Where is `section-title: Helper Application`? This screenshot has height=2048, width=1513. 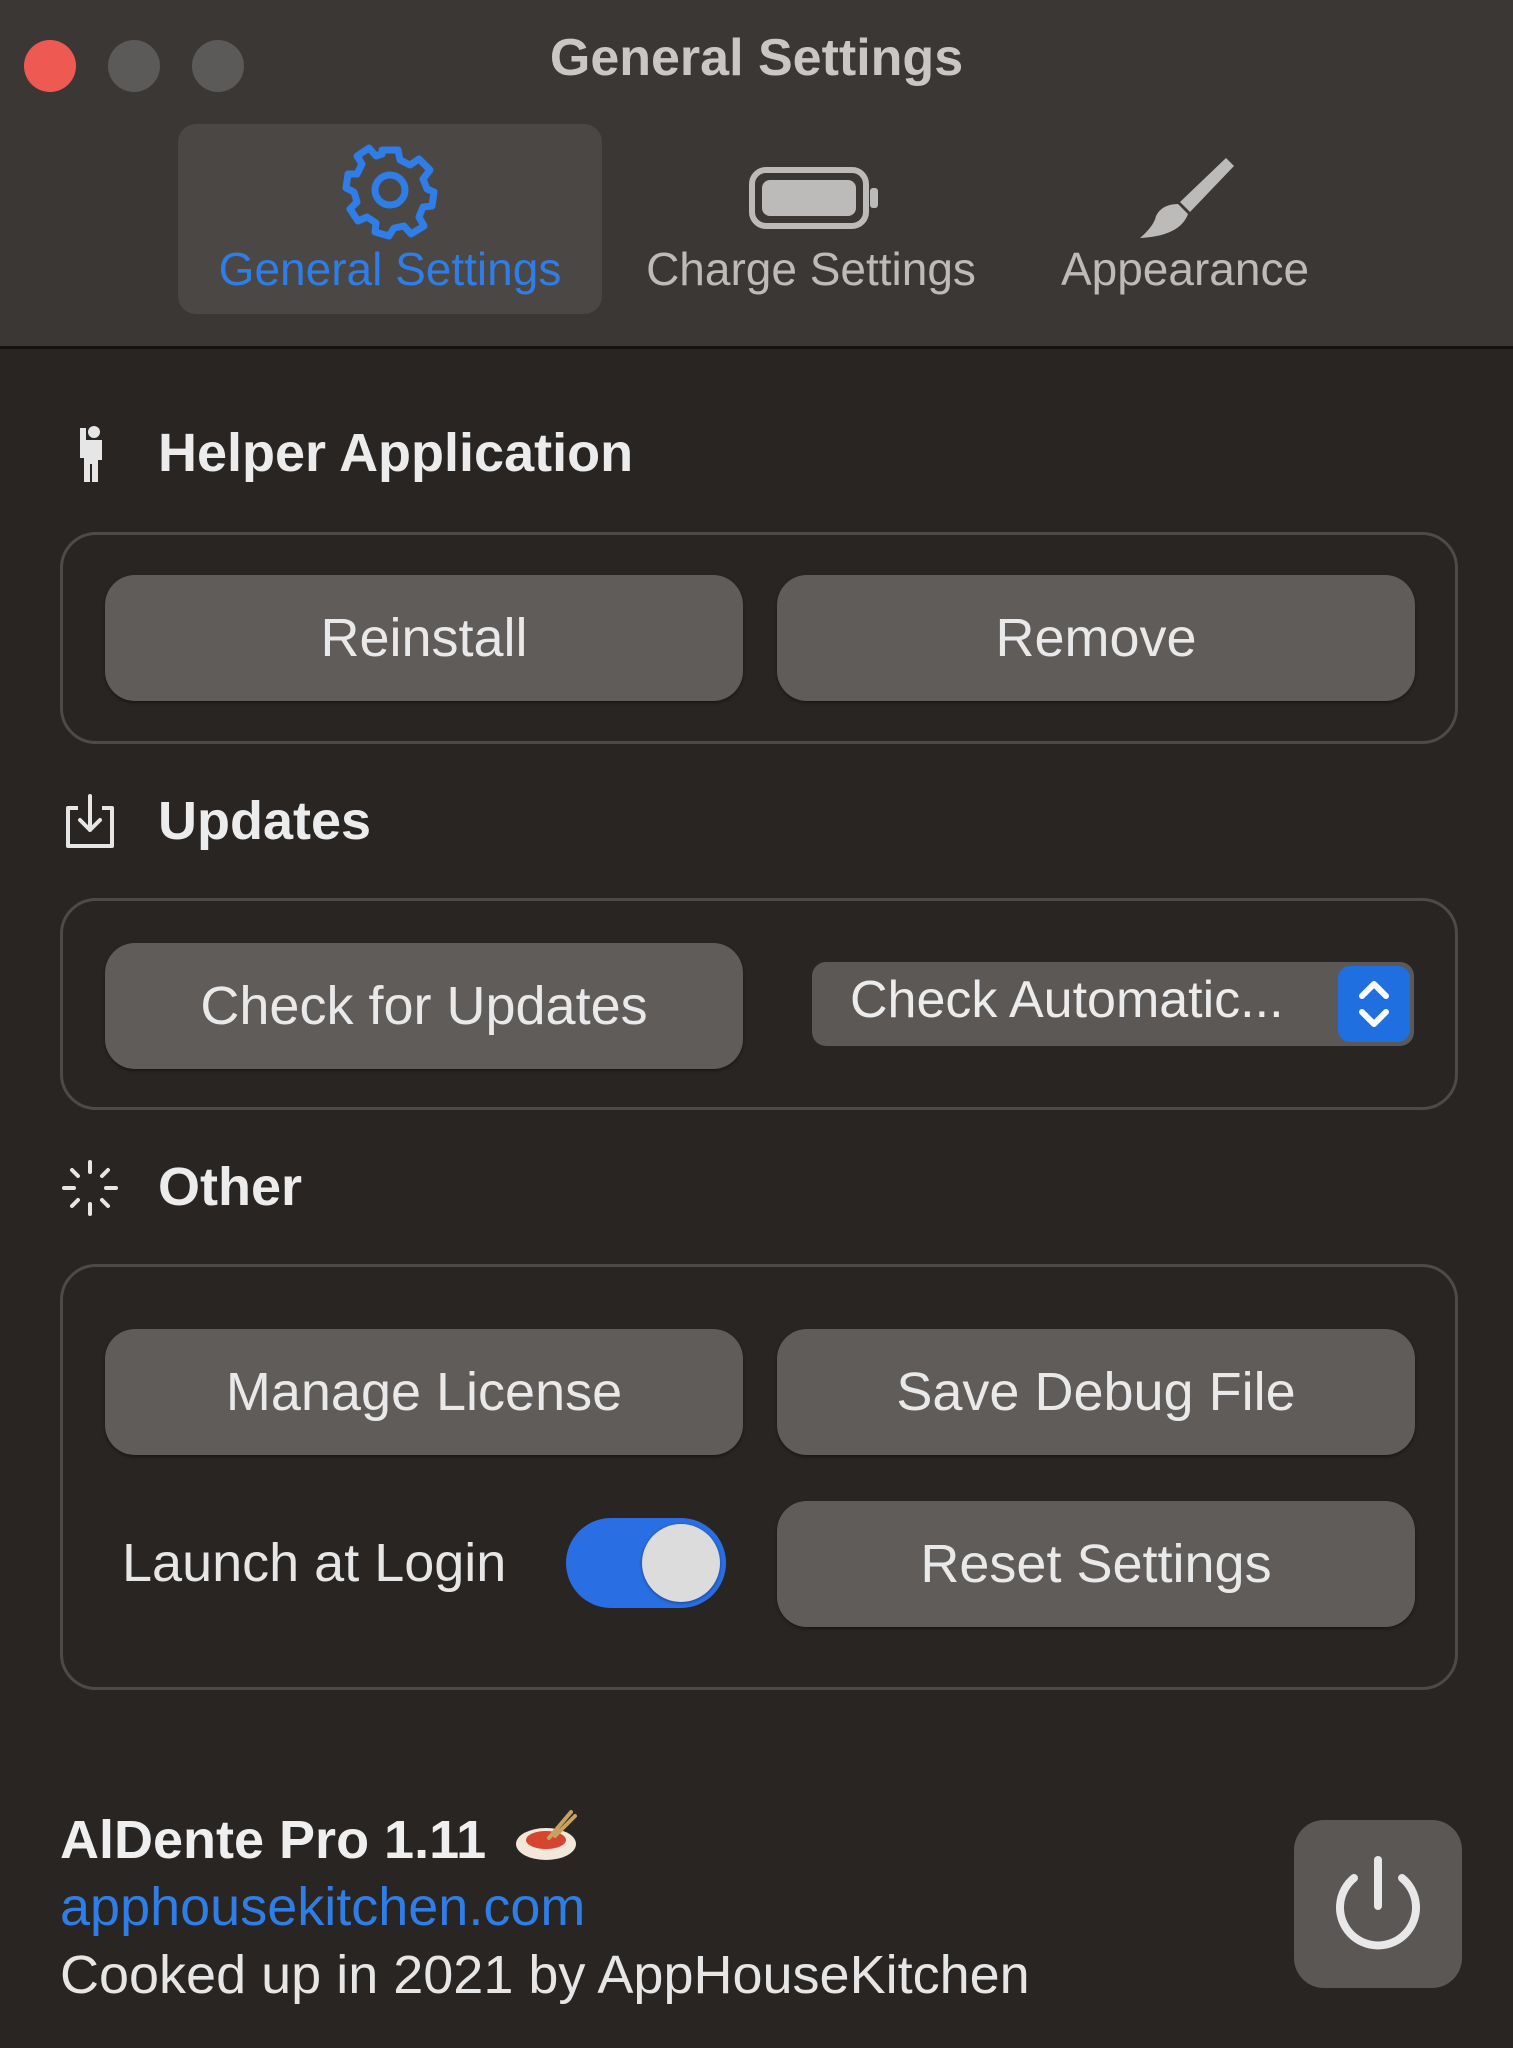 section-title: Helper Application is located at coordinates (396, 453).